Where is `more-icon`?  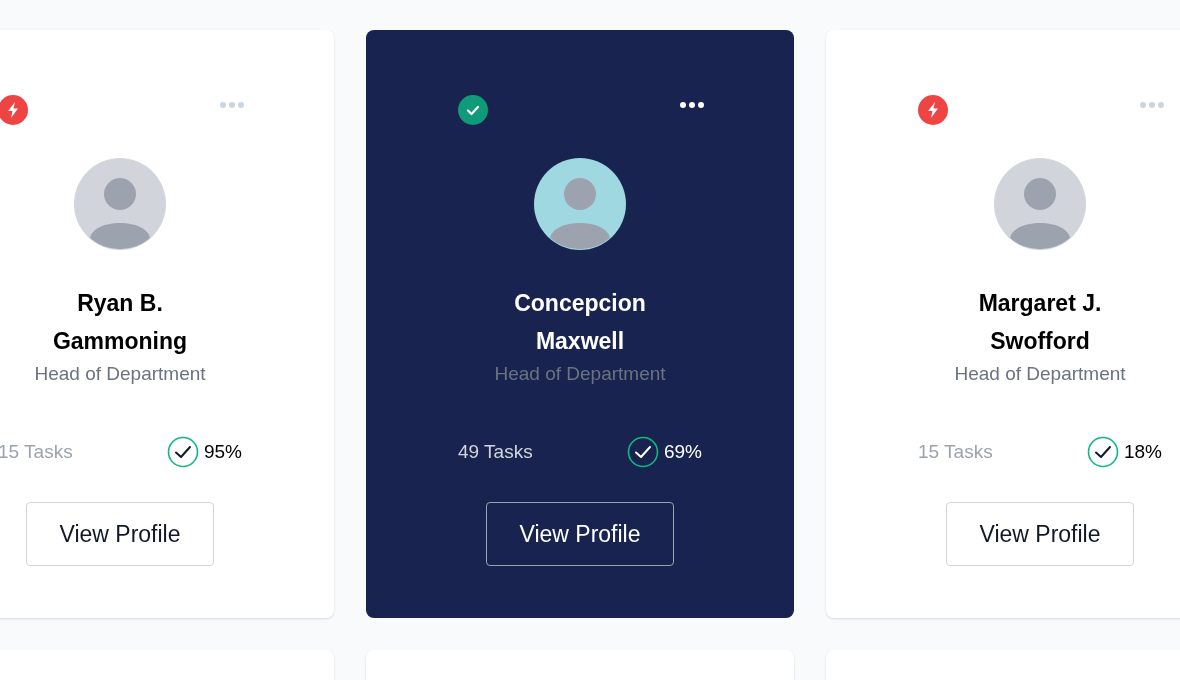
more-icon is located at coordinates (692, 105).